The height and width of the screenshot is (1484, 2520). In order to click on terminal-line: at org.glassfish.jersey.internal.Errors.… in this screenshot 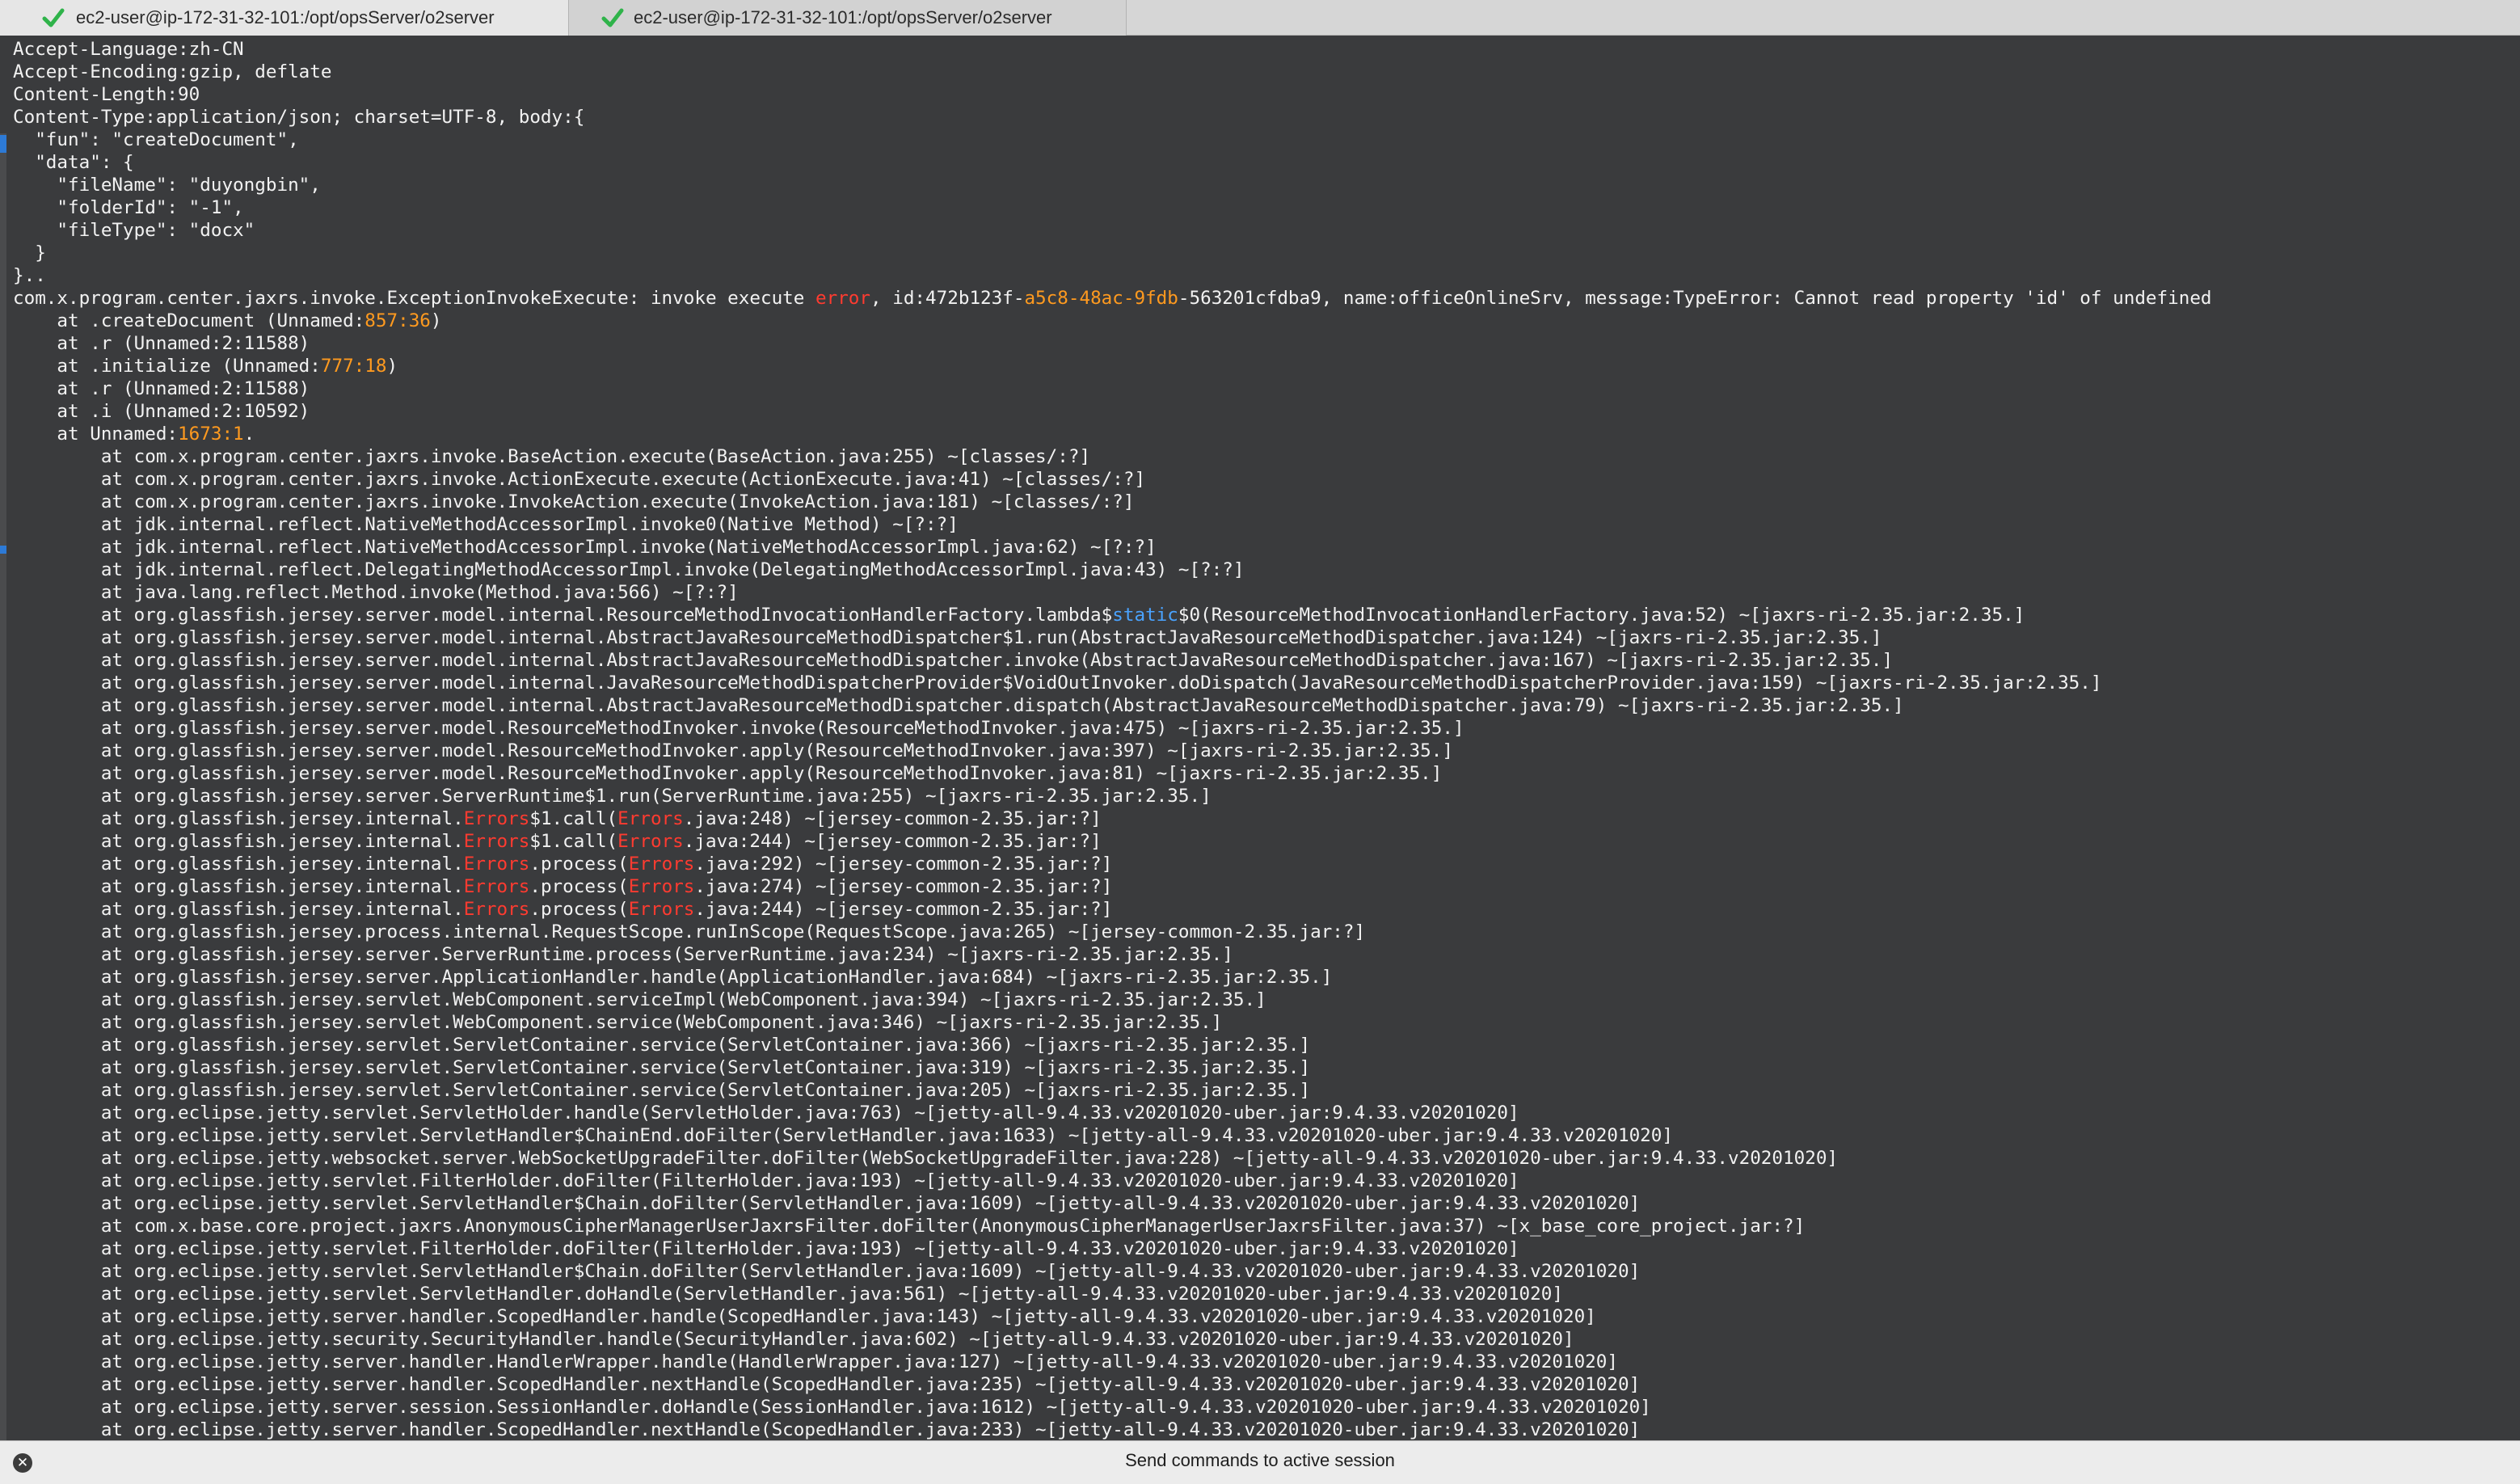, I will do `click(1112, 909)`.